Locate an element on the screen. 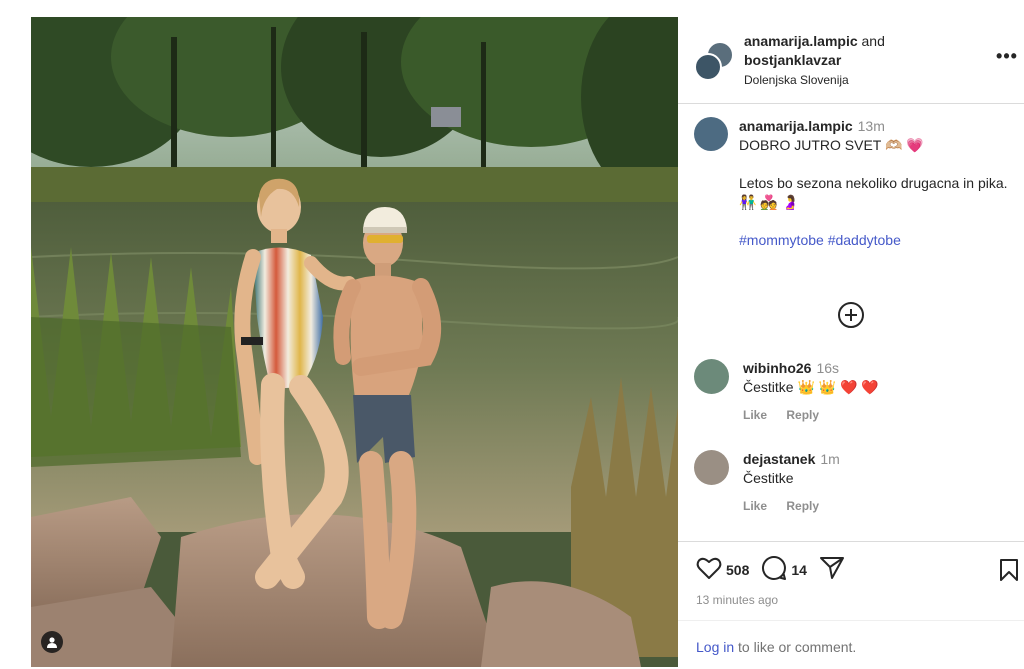  like-count: 508 is located at coordinates (737, 570).